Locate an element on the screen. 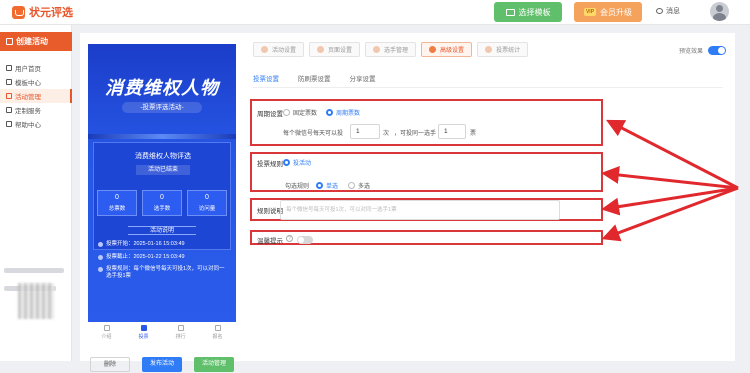  stat-label: 选手数 is located at coordinates (162, 209).